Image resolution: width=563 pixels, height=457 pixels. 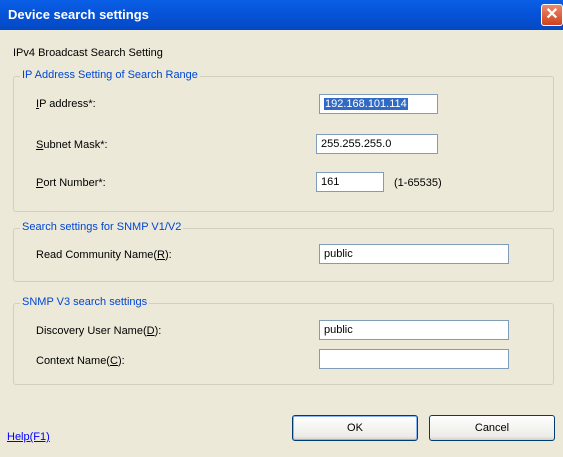 I want to click on ip-address-label: IP address*:, so click(x=66, y=104).